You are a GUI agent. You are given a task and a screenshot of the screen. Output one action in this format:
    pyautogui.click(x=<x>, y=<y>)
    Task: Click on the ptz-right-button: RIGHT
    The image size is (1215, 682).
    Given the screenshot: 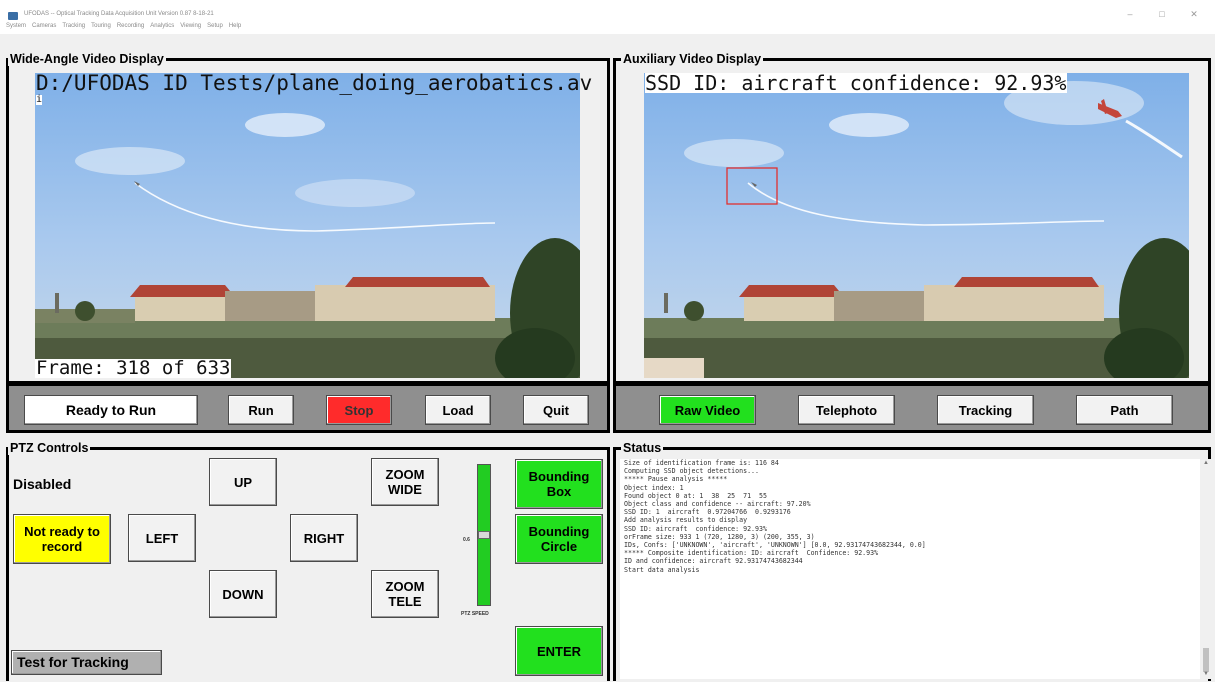 What is the action you would take?
    pyautogui.click(x=324, y=538)
    